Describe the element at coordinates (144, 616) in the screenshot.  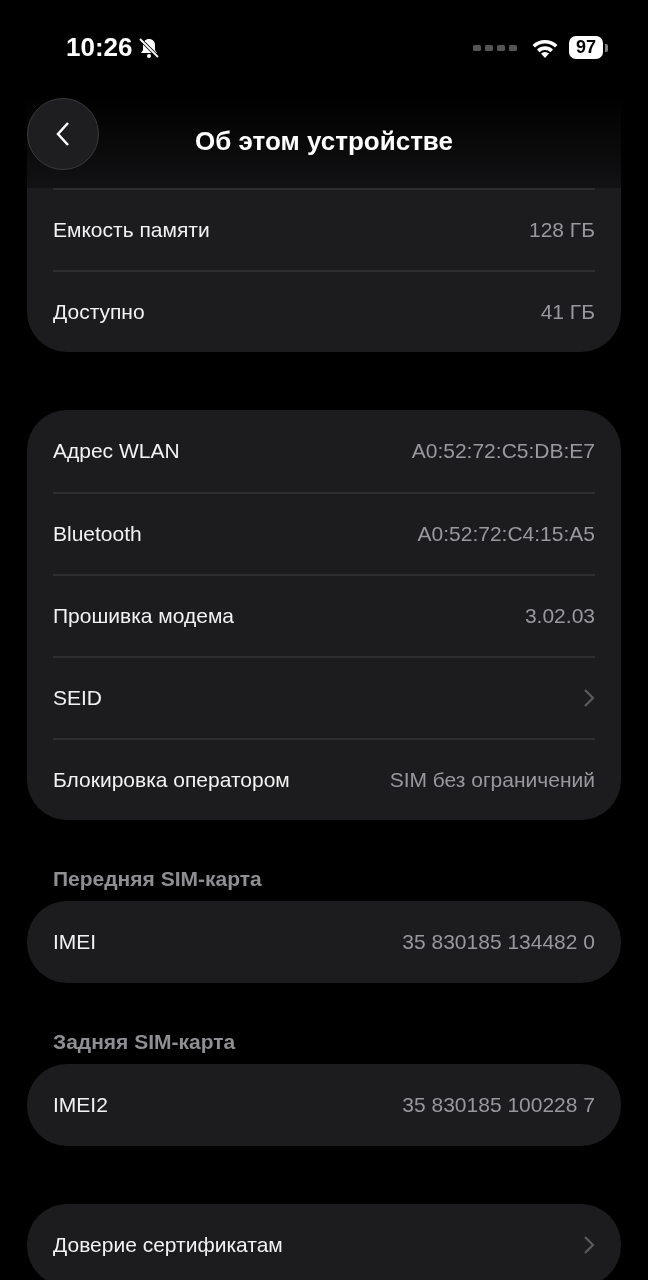
I see `row-label: Прошивка модема` at that location.